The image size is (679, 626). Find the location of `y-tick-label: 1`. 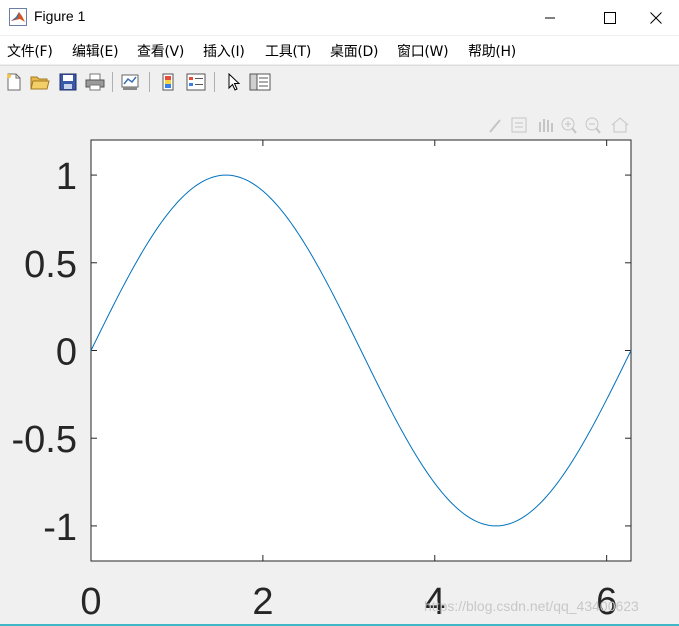

y-tick-label: 1 is located at coordinates (66, 177).